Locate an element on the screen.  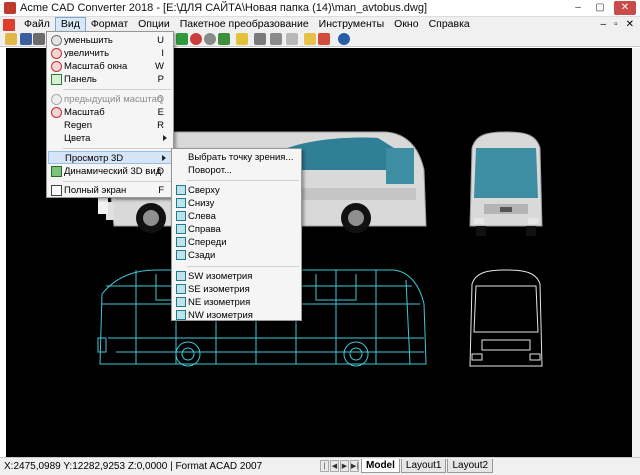
mdi-restore-button: ▫ is located at coordinates (616, 24).